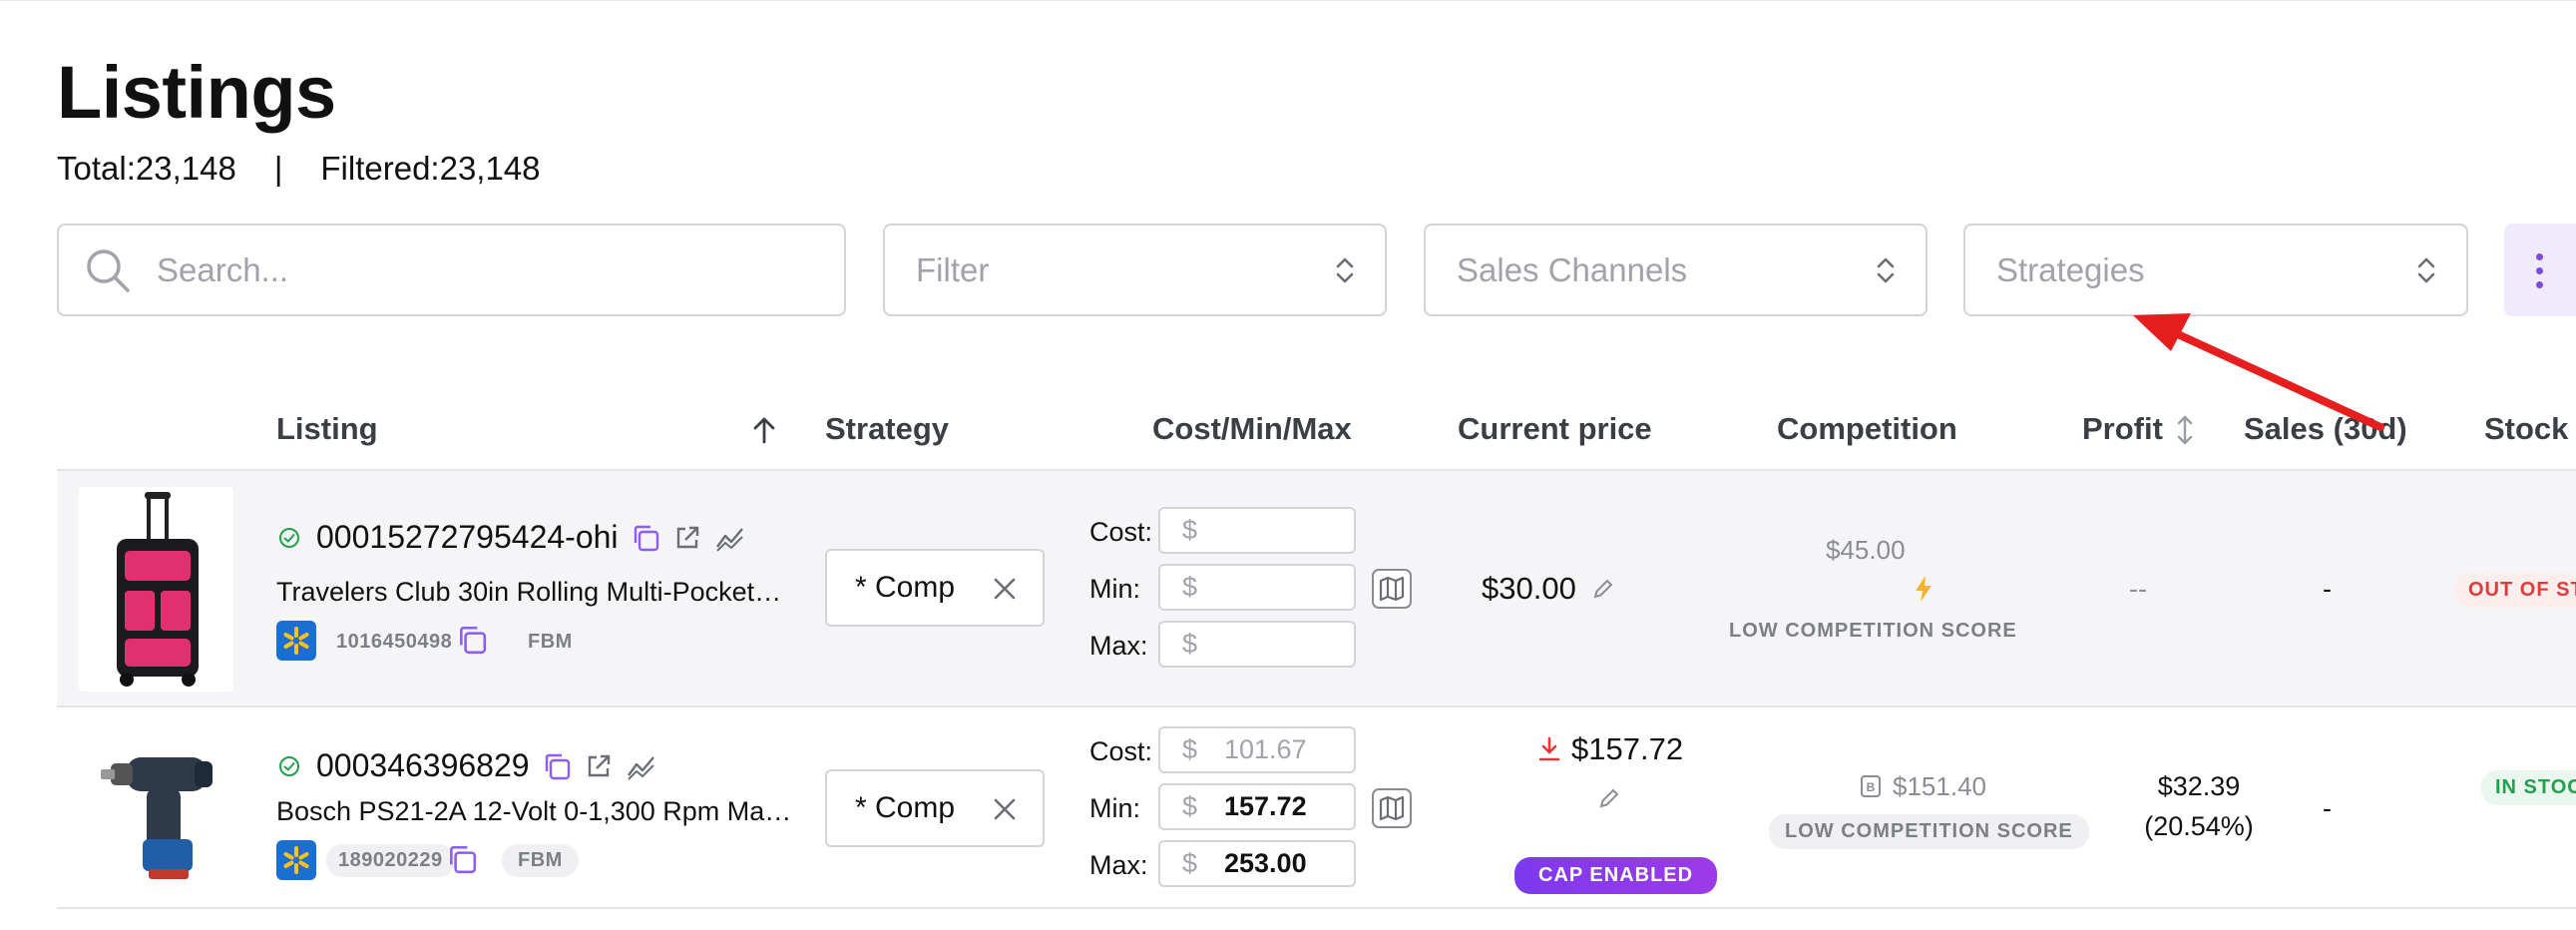 This screenshot has width=2576, height=930. Describe the element at coordinates (2258, 372) in the screenshot. I see `annotation-arrow-icon` at that location.